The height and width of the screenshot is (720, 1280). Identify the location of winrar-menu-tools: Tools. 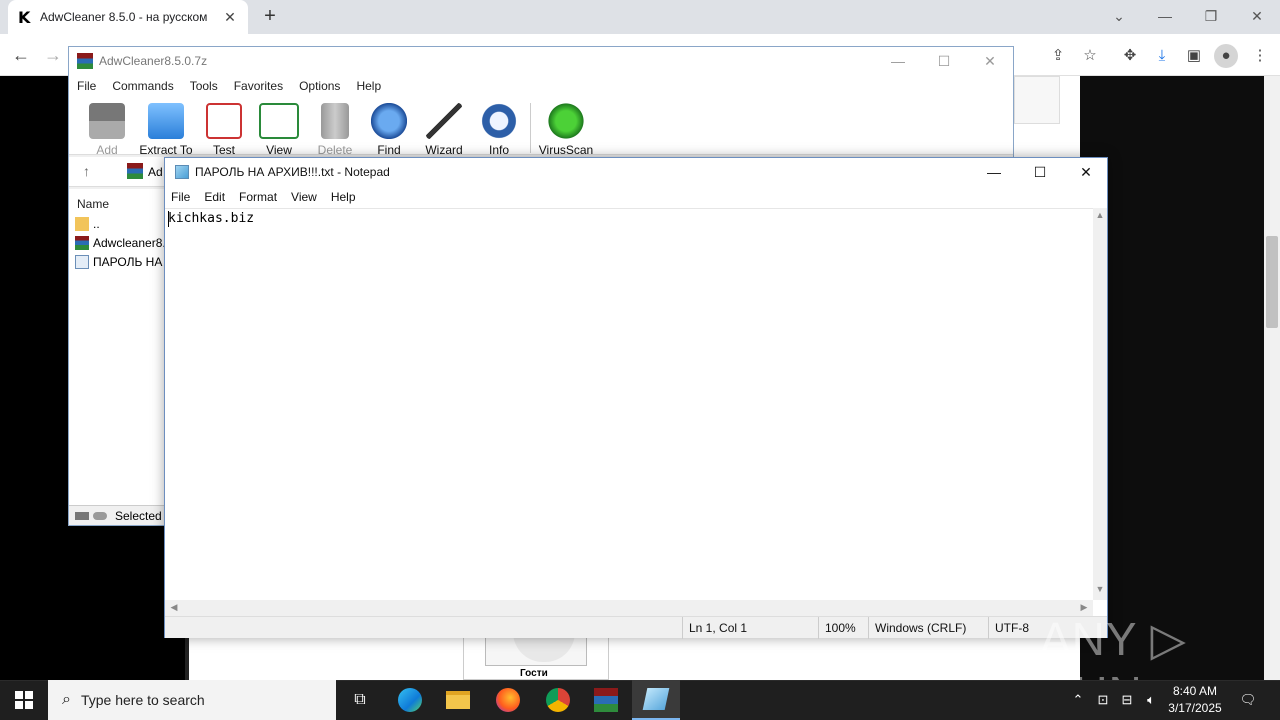
(204, 86).